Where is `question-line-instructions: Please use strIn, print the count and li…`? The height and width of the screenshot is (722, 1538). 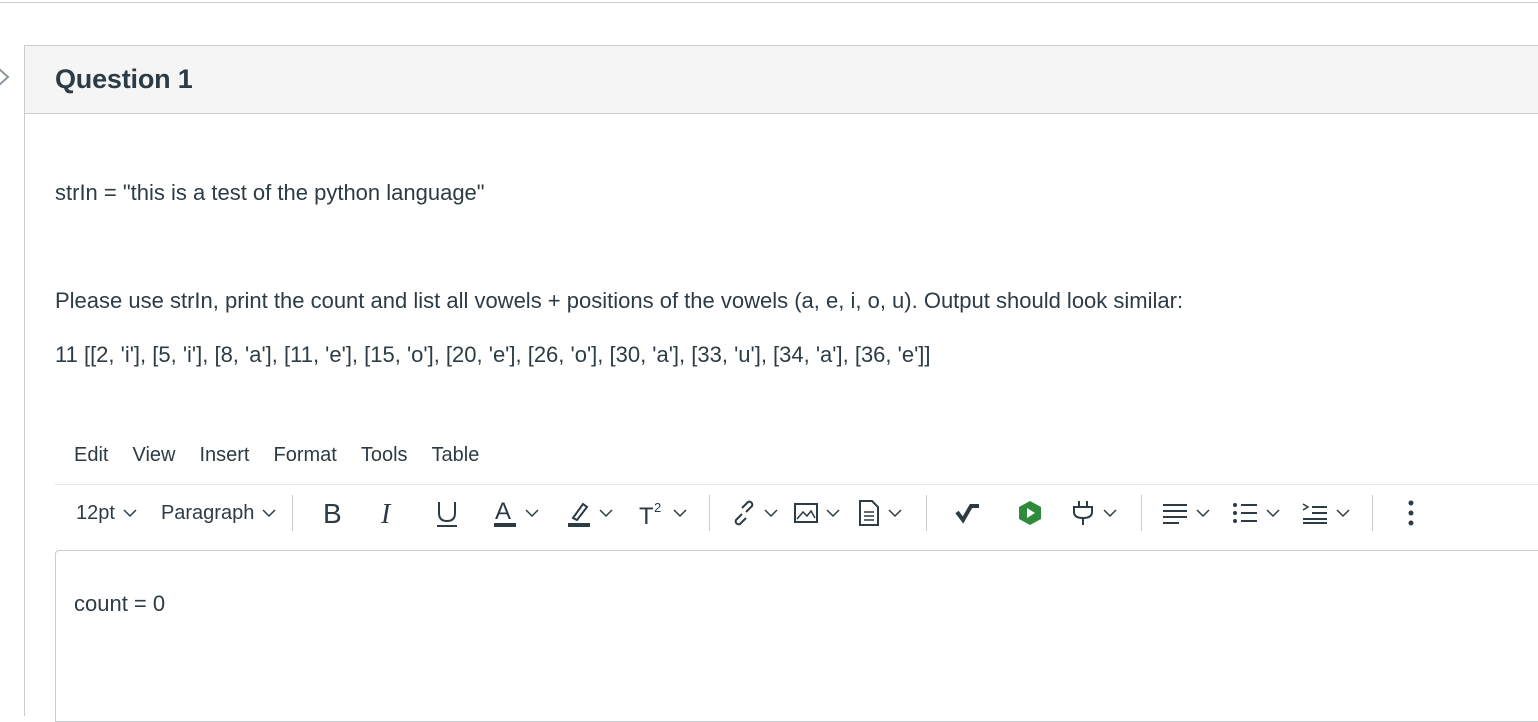
question-line-instructions: Please use strIn, print the count and li… is located at coordinates (619, 300).